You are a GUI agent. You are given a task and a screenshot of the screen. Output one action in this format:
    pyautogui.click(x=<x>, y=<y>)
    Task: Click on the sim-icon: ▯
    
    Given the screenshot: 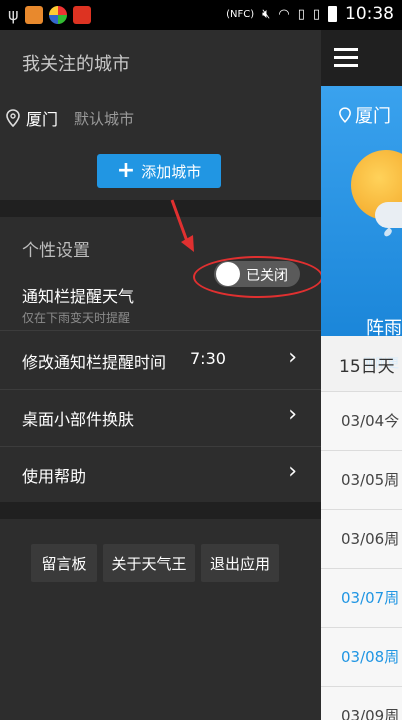 What is the action you would take?
    pyautogui.click(x=301, y=14)
    